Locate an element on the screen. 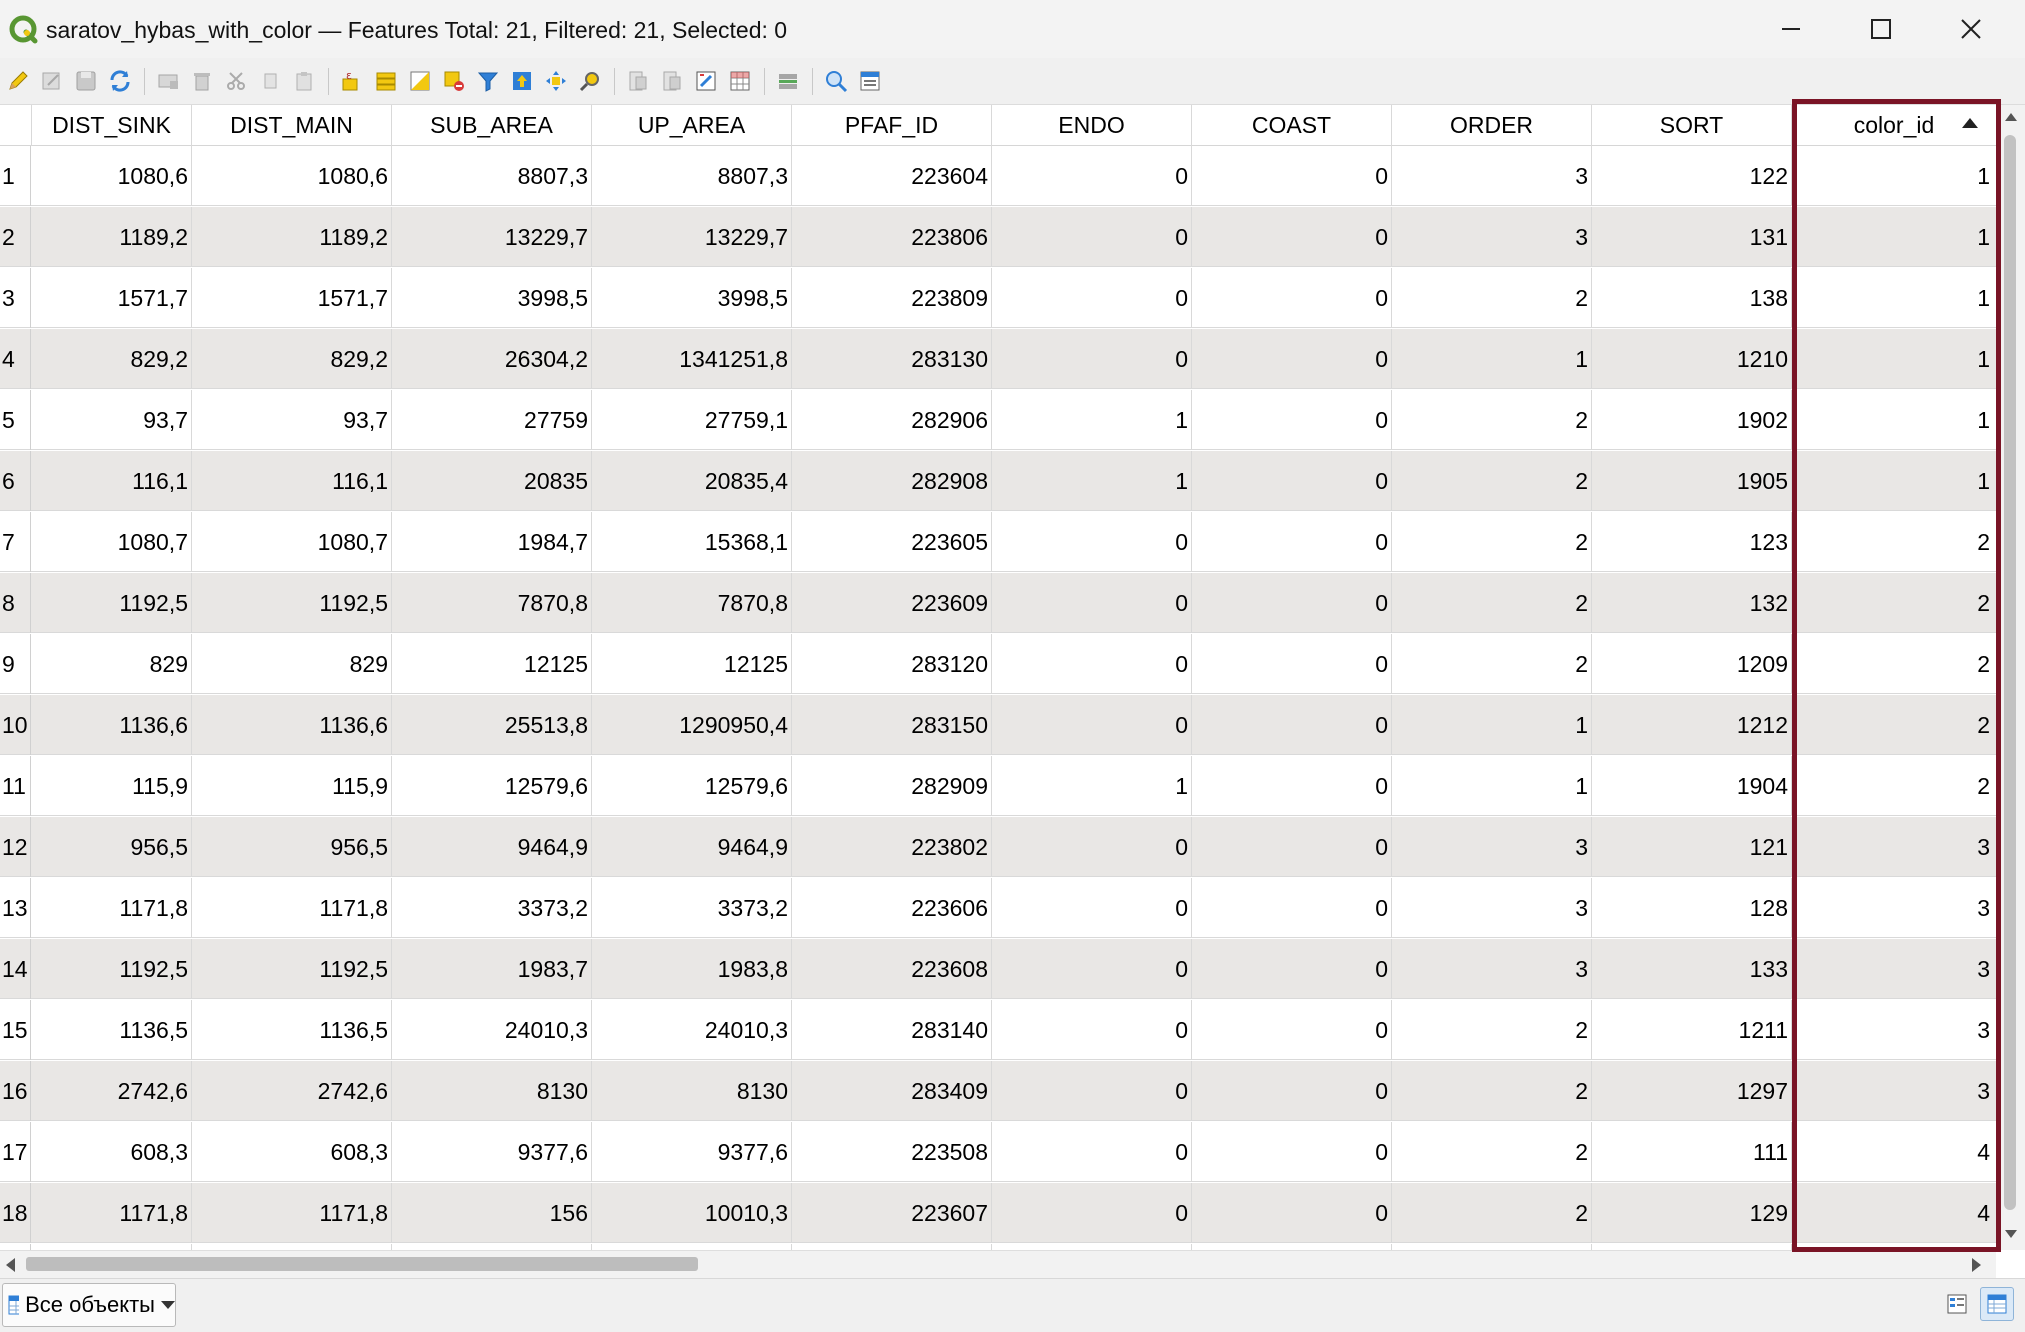 This screenshot has height=1332, width=2025. table-row: 14 1192,5 1192,5 1983,7 1983,8 223608 0 0 3 133 3 is located at coordinates (998, 969).